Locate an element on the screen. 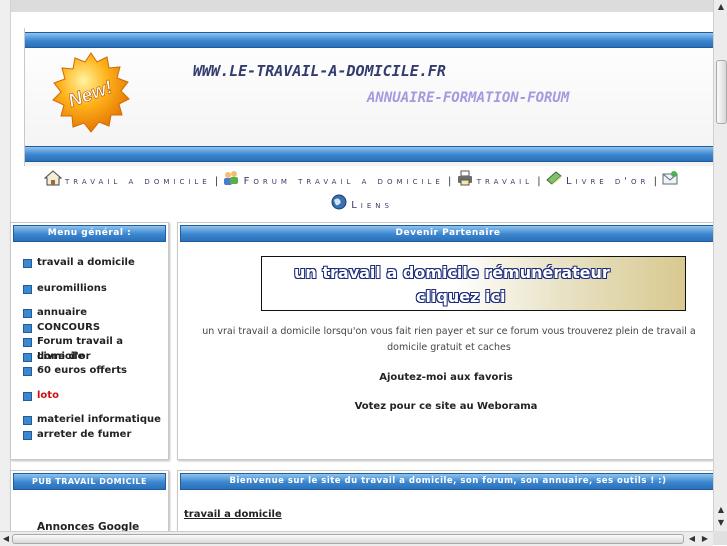 The height and width of the screenshot is (546, 727). horizontal-scroll-thumb is located at coordinates (348, 539).